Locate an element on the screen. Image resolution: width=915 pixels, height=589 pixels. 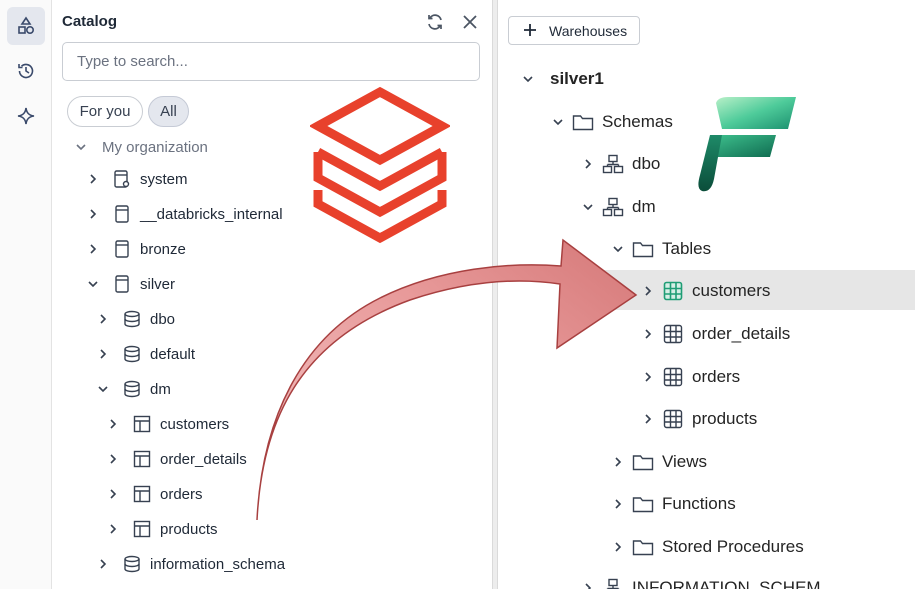
search-input is located at coordinates (271, 61).